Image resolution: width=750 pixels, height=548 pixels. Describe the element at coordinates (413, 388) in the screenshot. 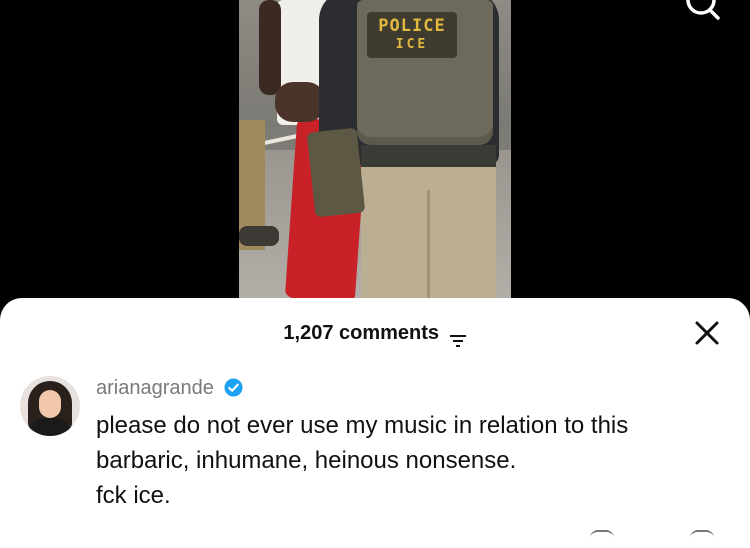

I see `comment-author-row: arianagrande` at that location.